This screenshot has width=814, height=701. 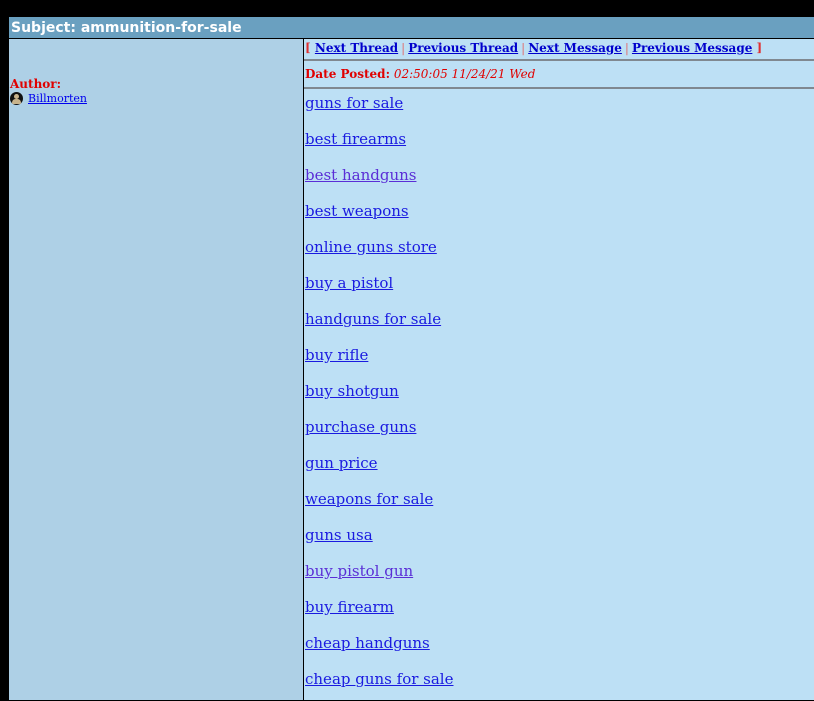 What do you see at coordinates (341, 463) in the screenshot?
I see `message-link: gun price` at bounding box center [341, 463].